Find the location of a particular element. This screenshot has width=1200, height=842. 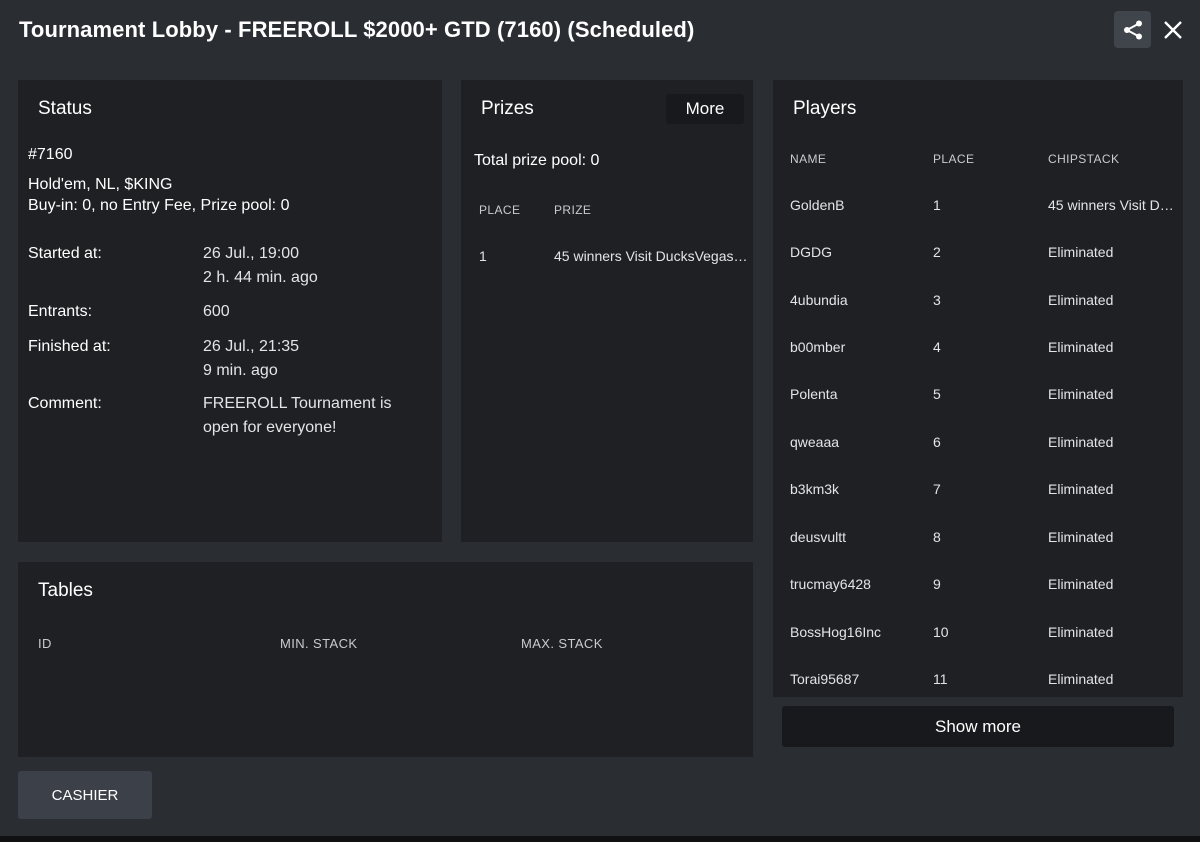

tables-col-id: ID is located at coordinates (45, 643).